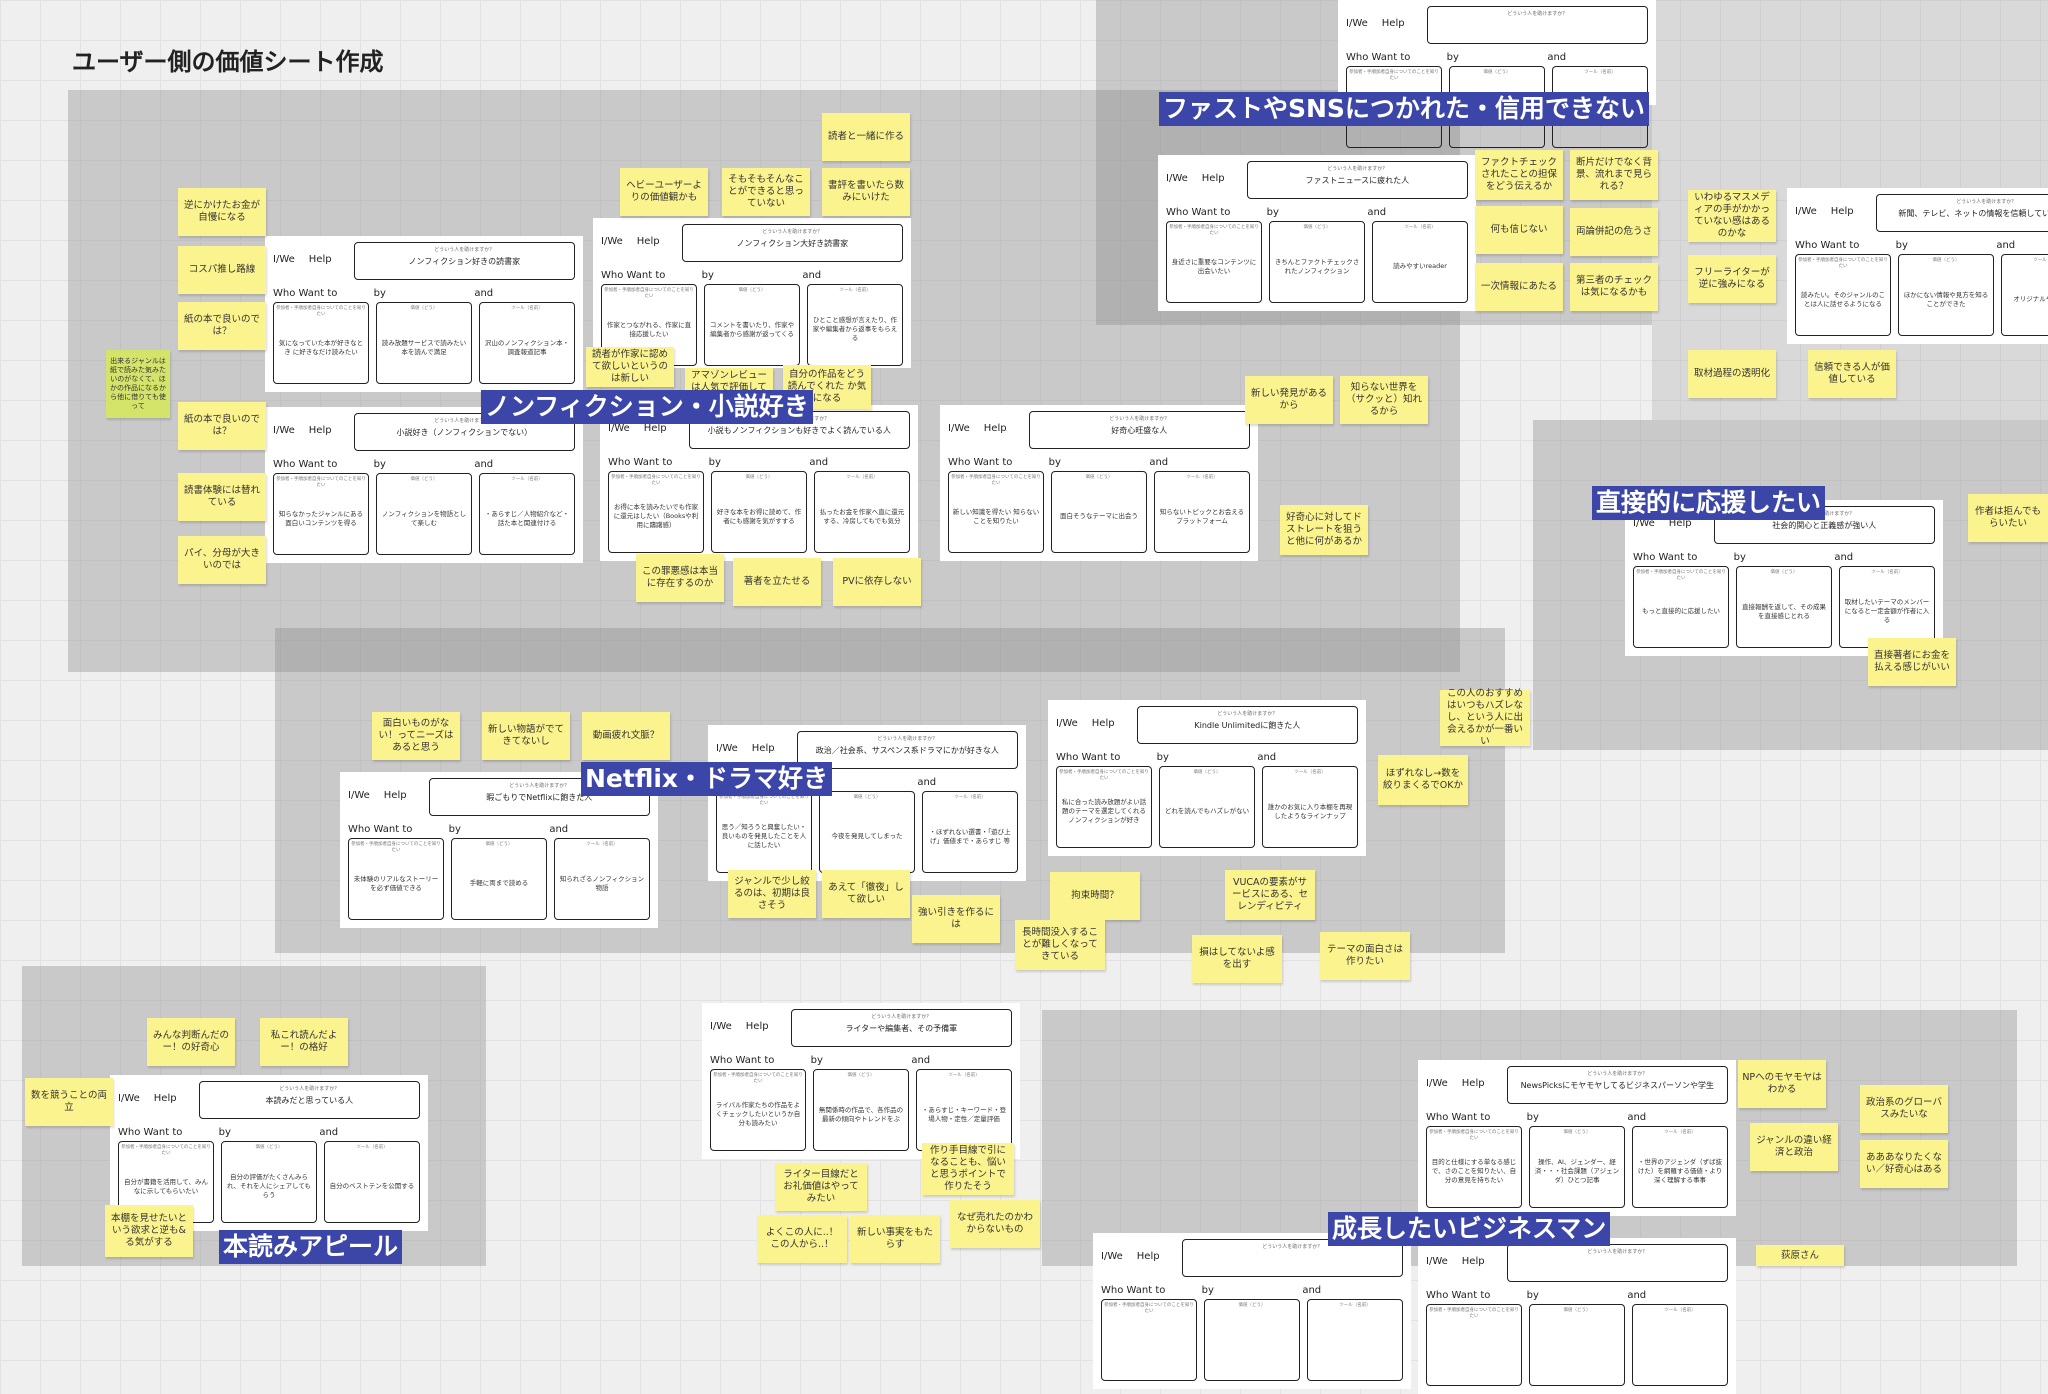 The image size is (2048, 1394). I want to click on card-cell: ツール（名前） 沢山のノンフィクション本・調査報道記事, so click(527, 343).